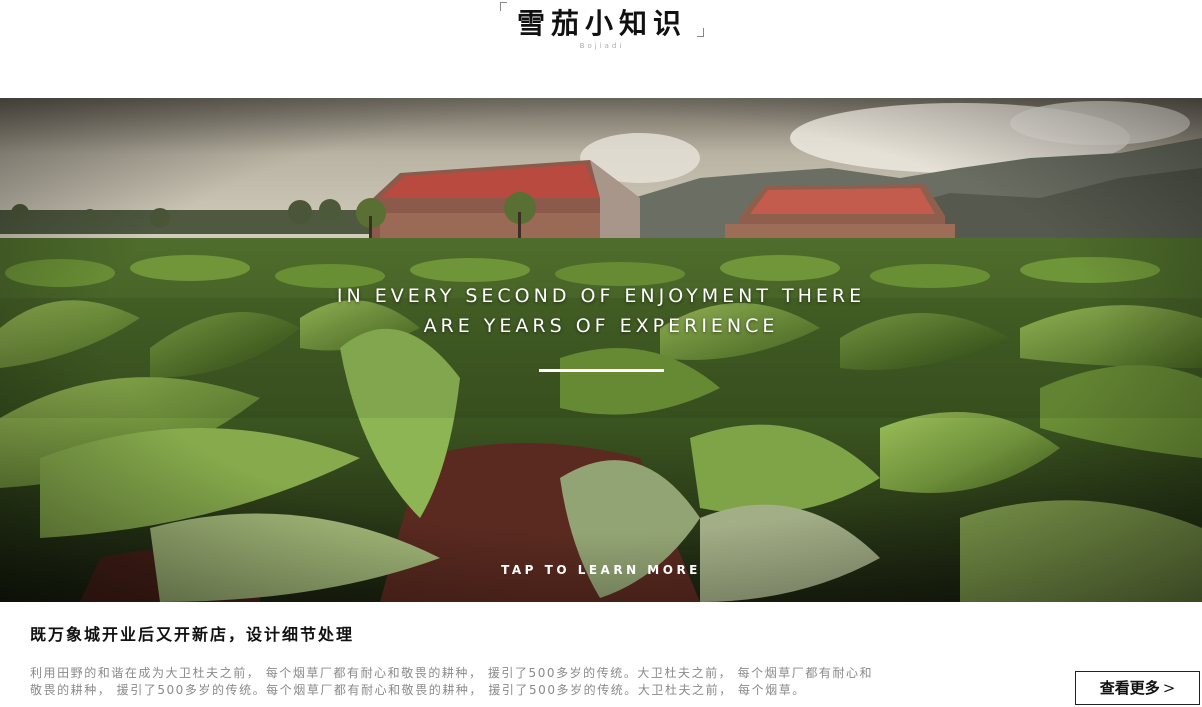 The image size is (1202, 707). I want to click on brand-logo: 雪茄小知识 Bojiadi, so click(602, 30).